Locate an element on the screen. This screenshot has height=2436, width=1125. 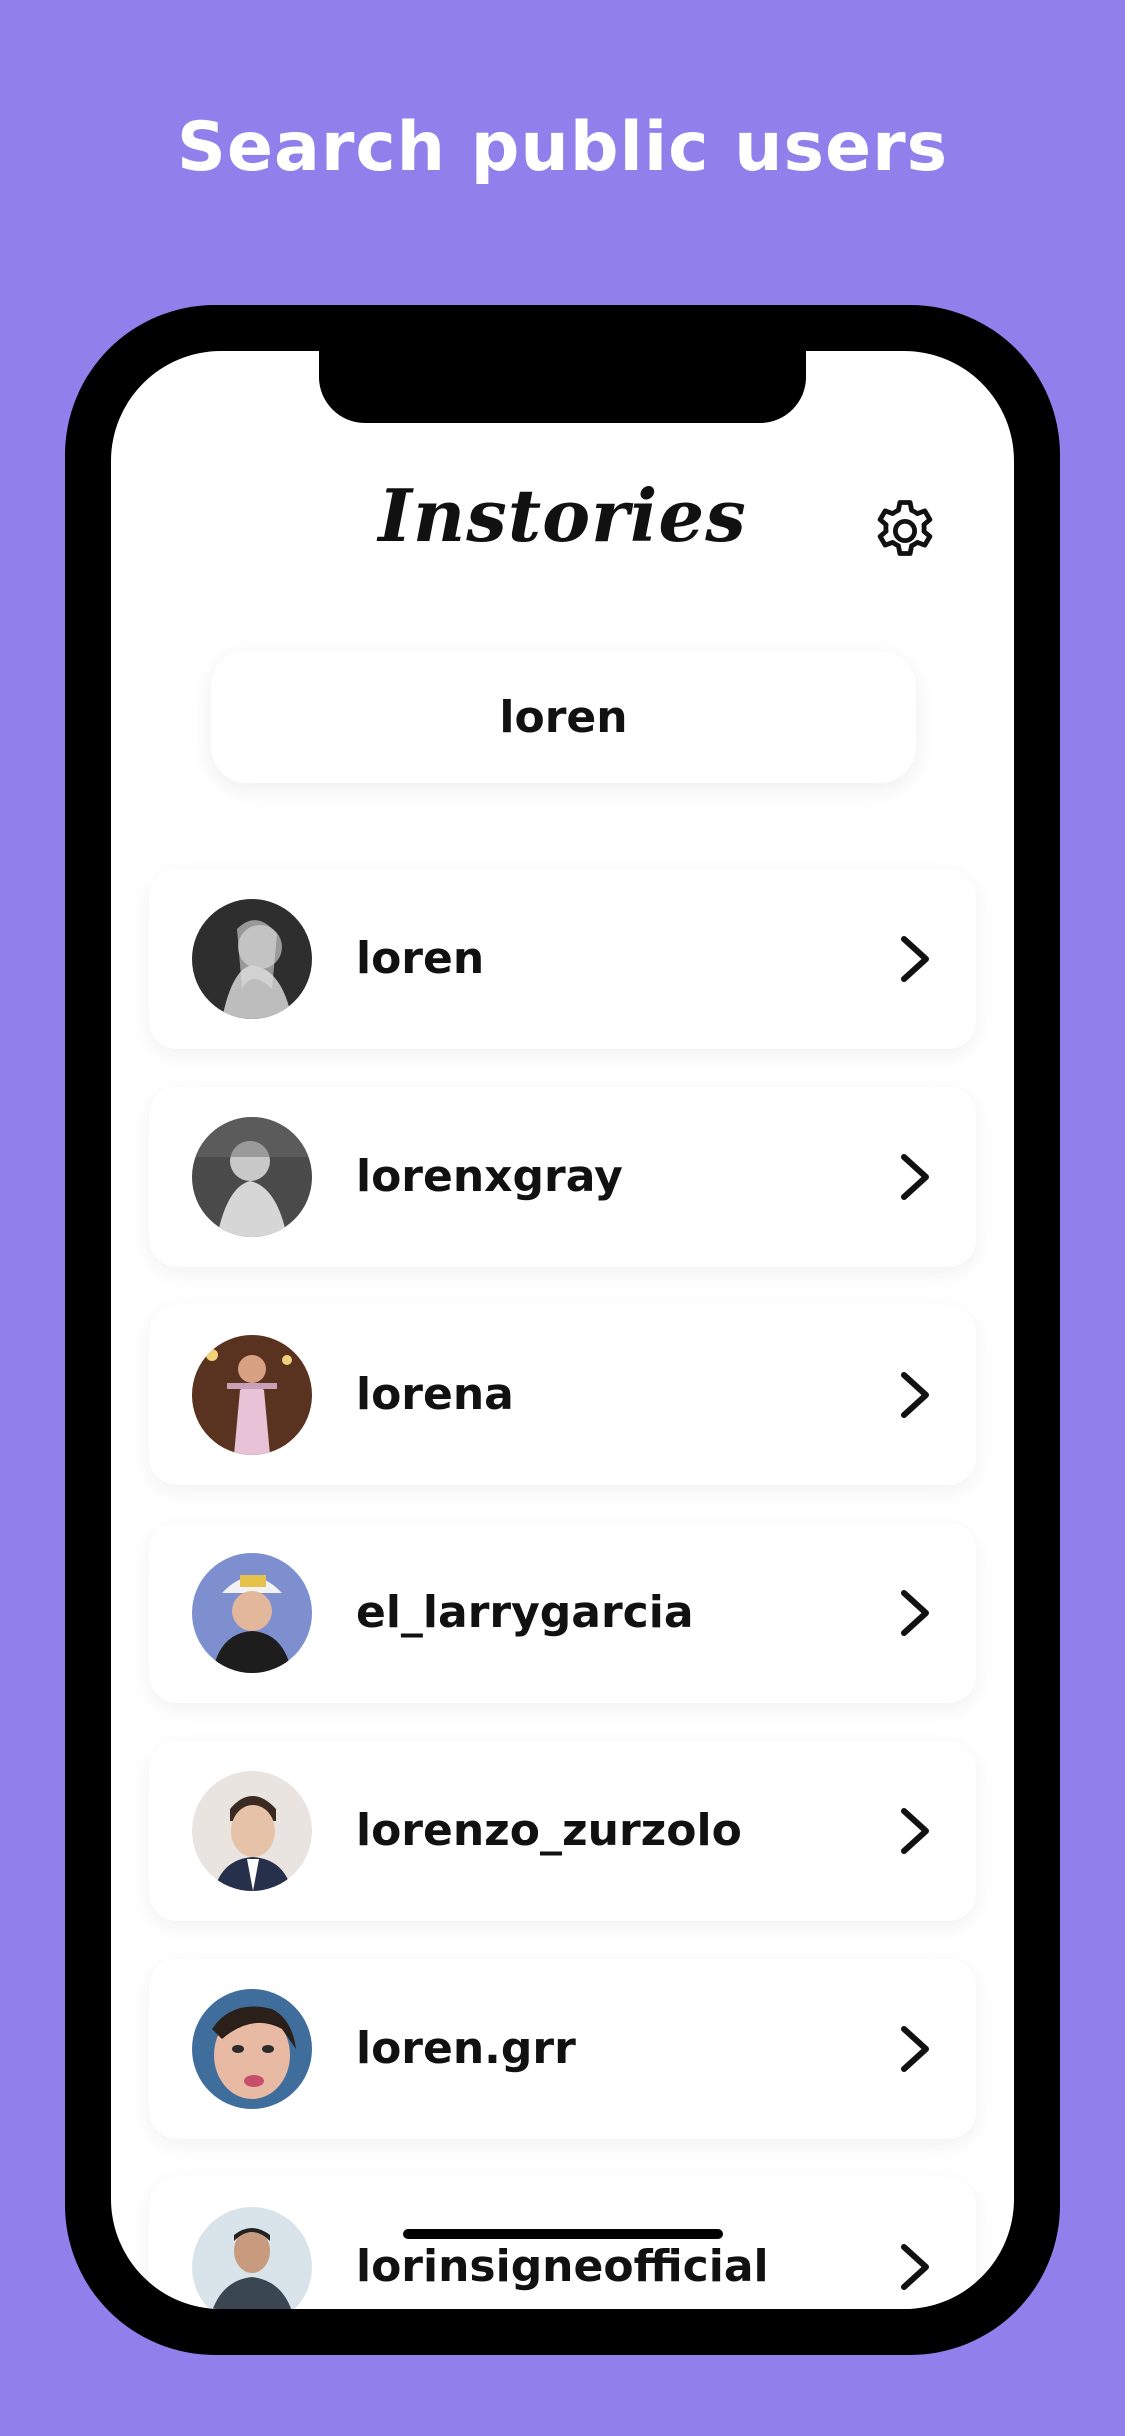
username: lorenzo_zurzolo is located at coordinates (549, 1830).